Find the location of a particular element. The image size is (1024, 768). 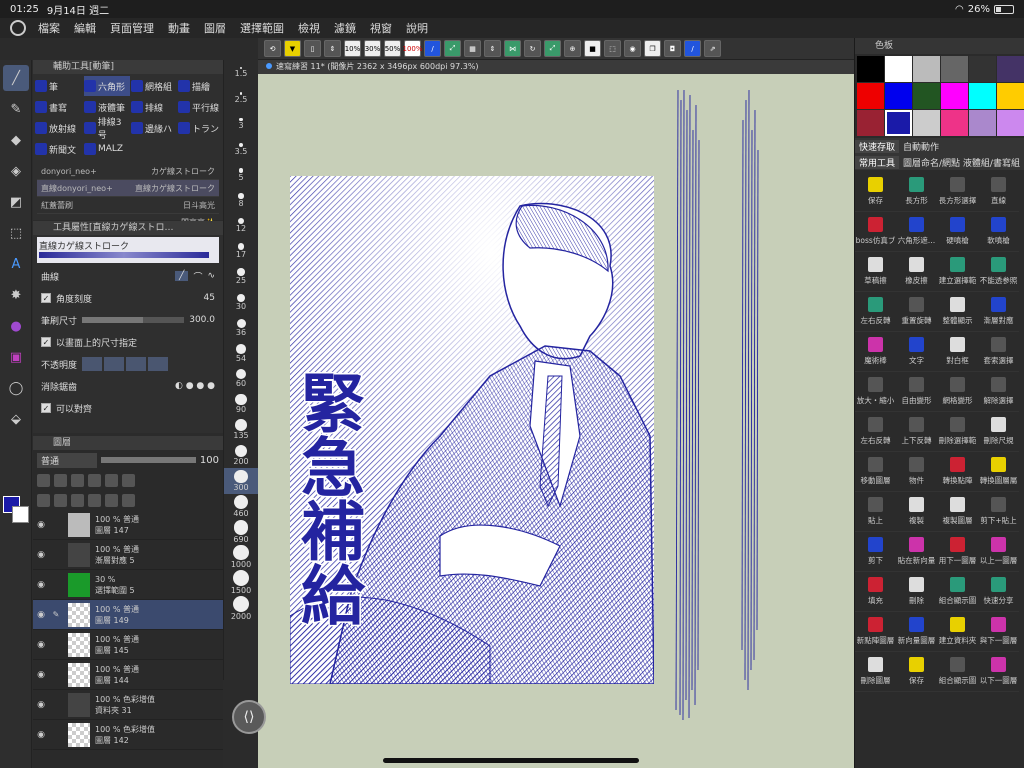

brush-row: donyori_neo+ カゲ線ストローク is located at coordinates (128, 171).